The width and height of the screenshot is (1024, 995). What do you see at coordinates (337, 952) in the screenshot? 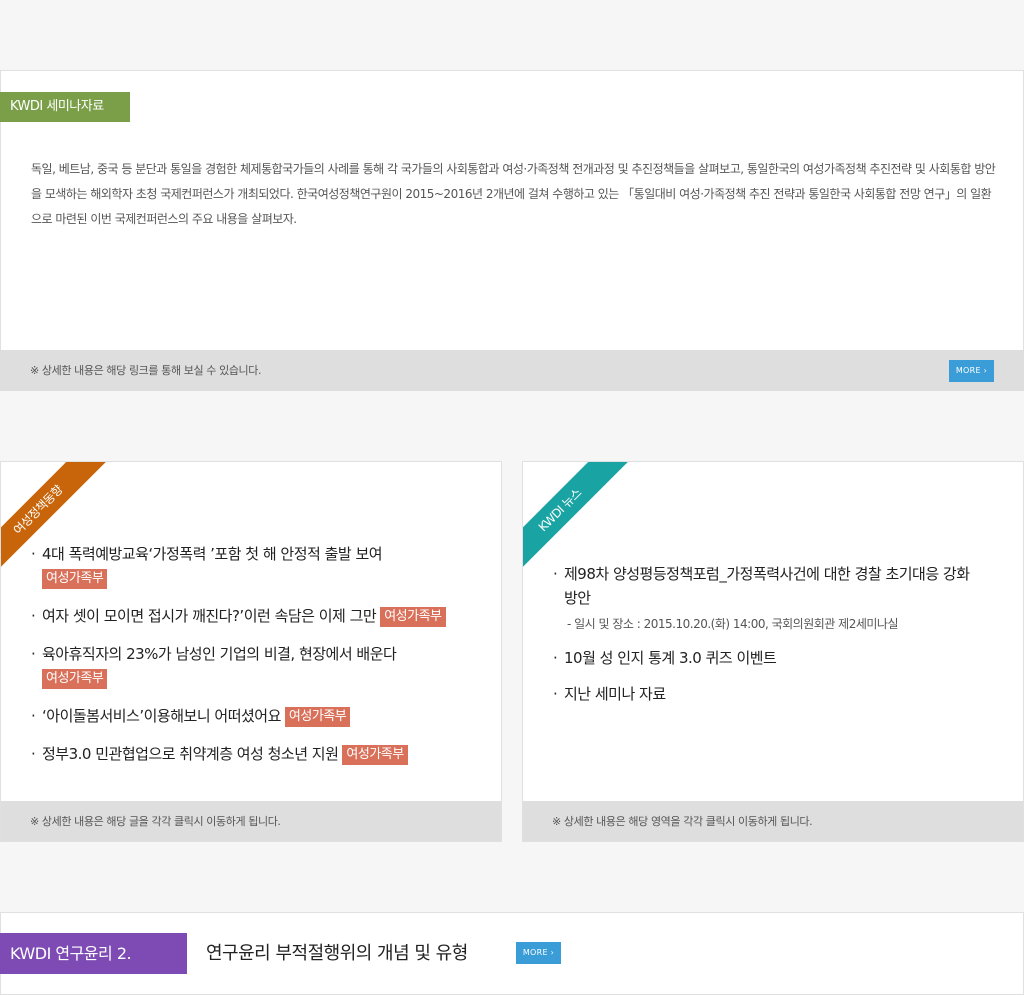
I see `ethics-title: 연구윤리 부적절행위의 개념 및 유형` at bounding box center [337, 952].